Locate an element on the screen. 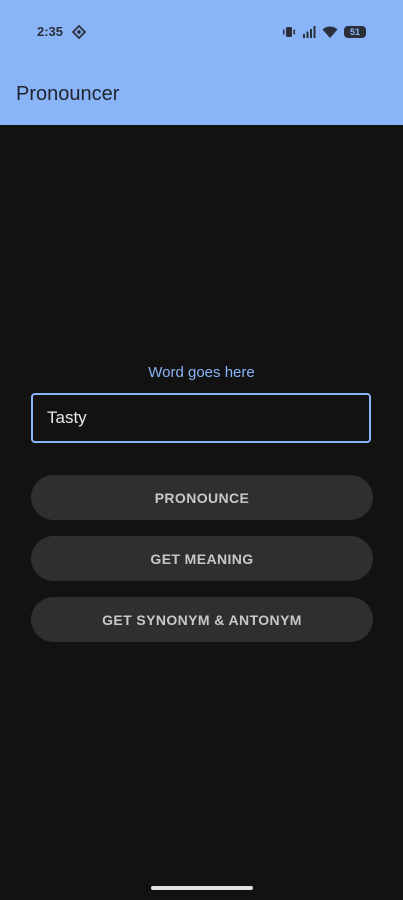 The height and width of the screenshot is (900, 403). status-icons: 51 is located at coordinates (324, 32).